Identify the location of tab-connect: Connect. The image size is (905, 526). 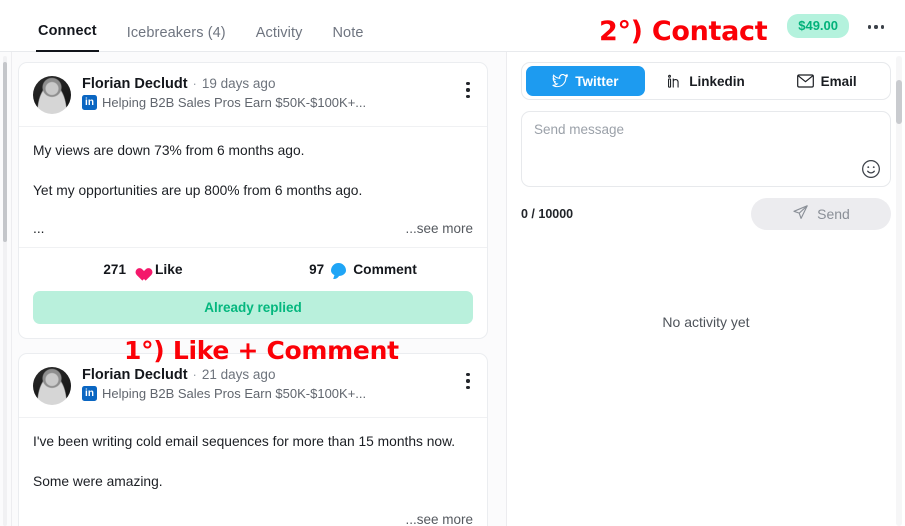
(67, 37).